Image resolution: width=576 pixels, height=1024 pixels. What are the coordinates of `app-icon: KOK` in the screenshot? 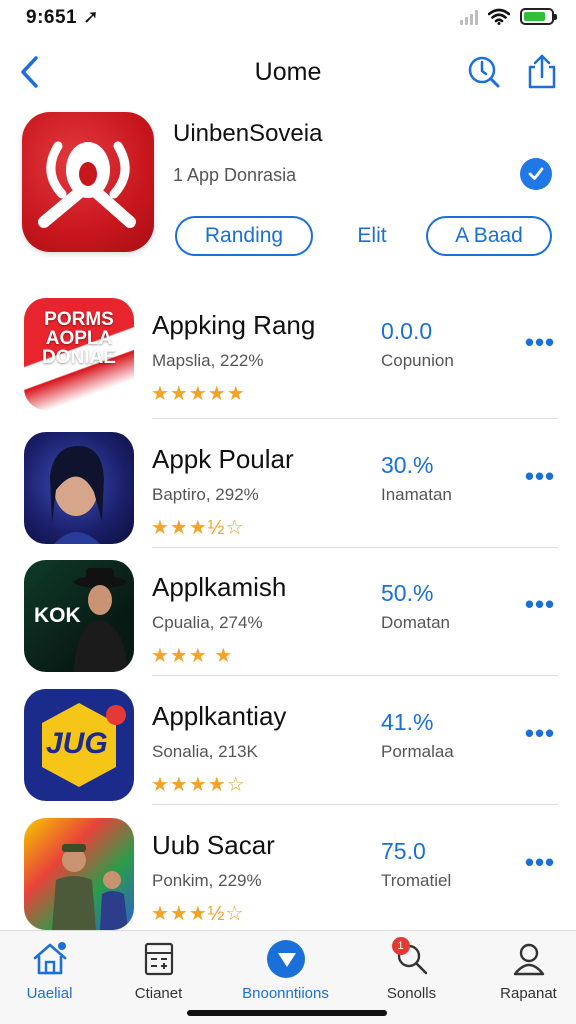 It's located at (79, 616).